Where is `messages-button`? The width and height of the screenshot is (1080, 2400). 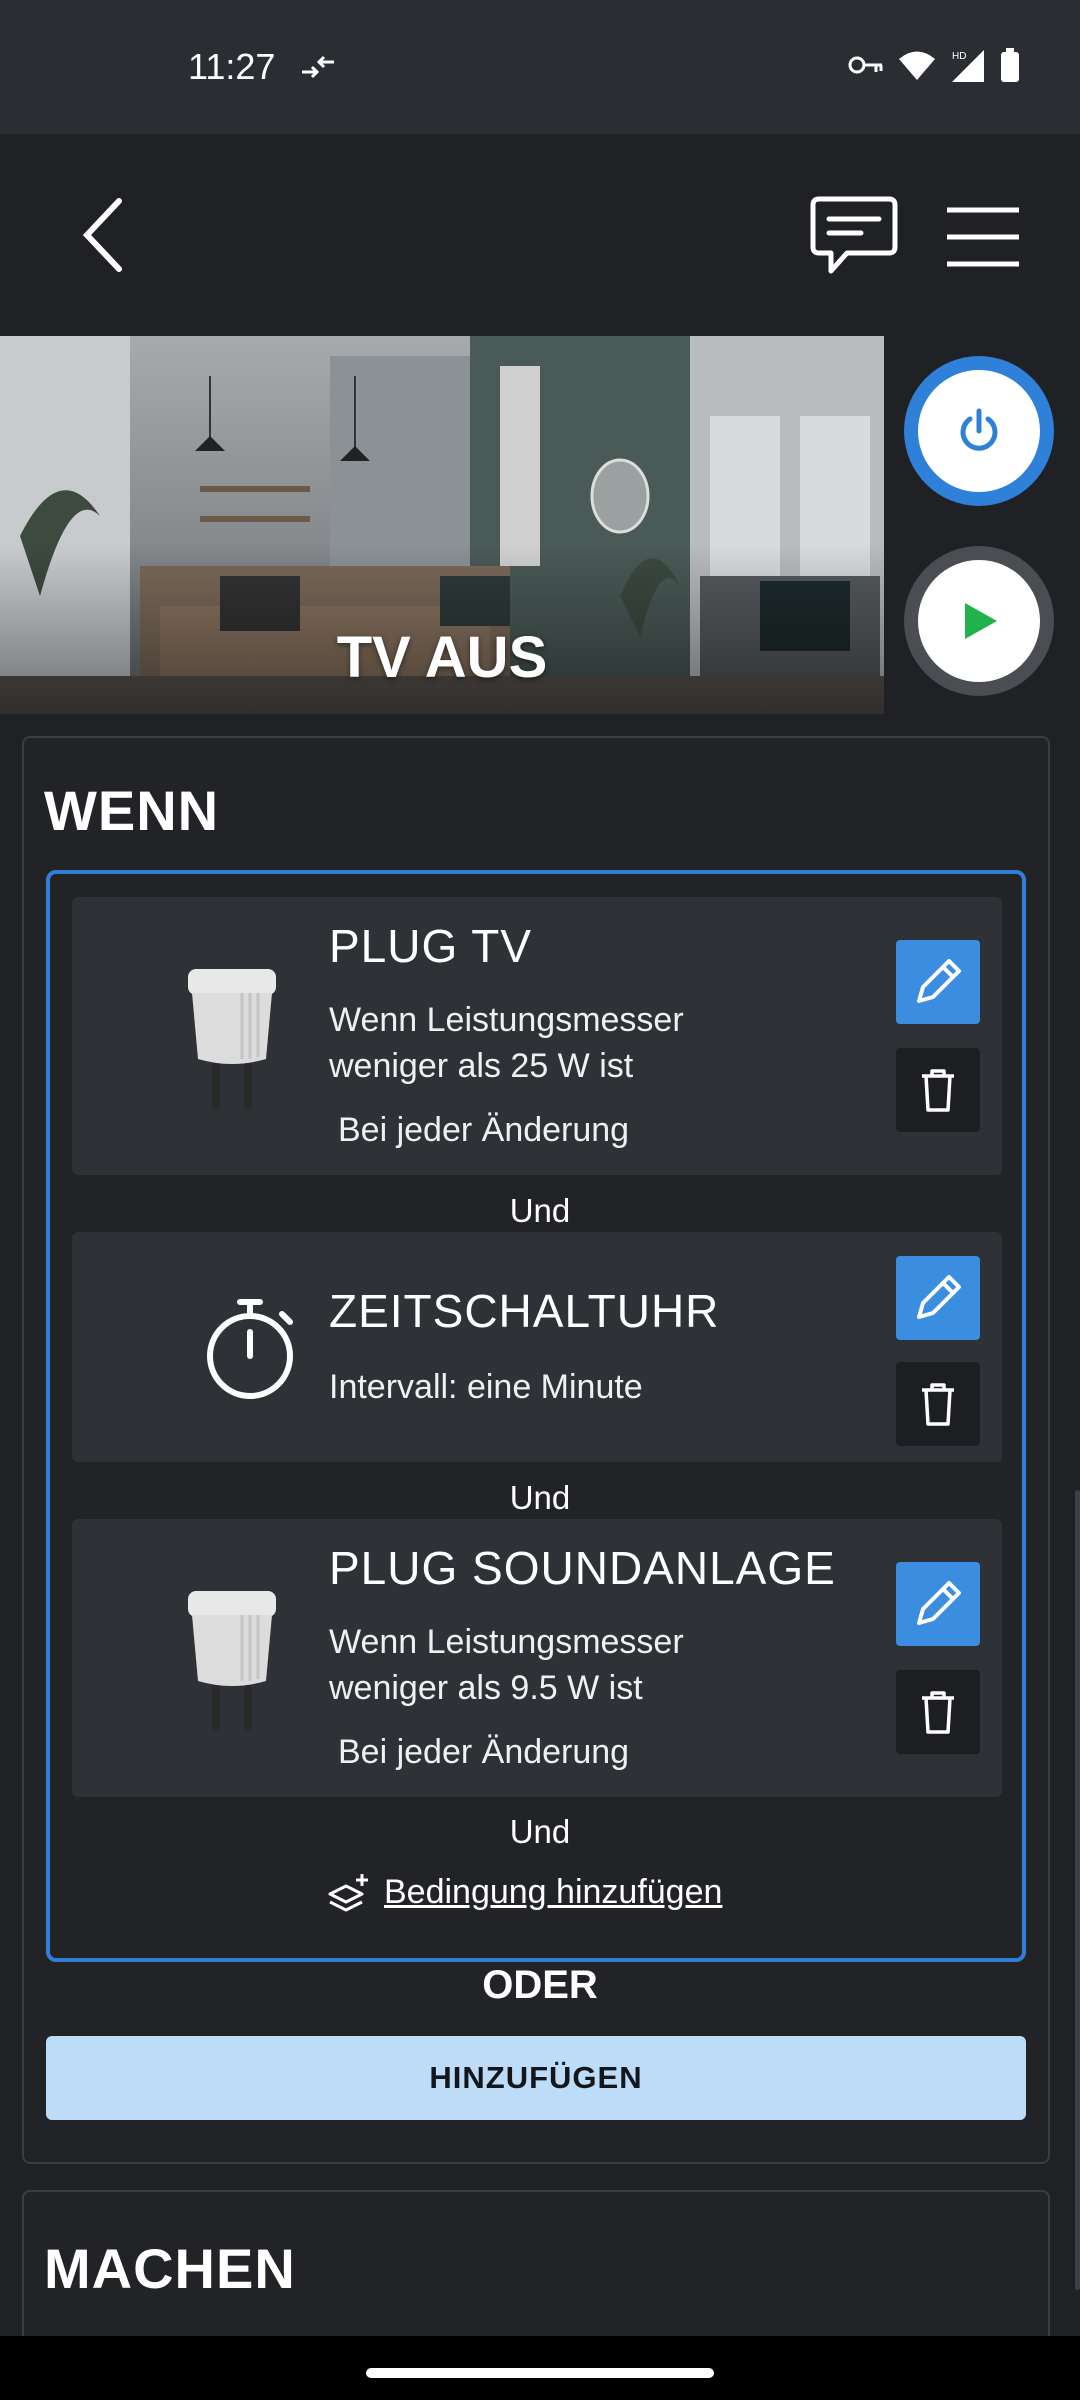 messages-button is located at coordinates (854, 238).